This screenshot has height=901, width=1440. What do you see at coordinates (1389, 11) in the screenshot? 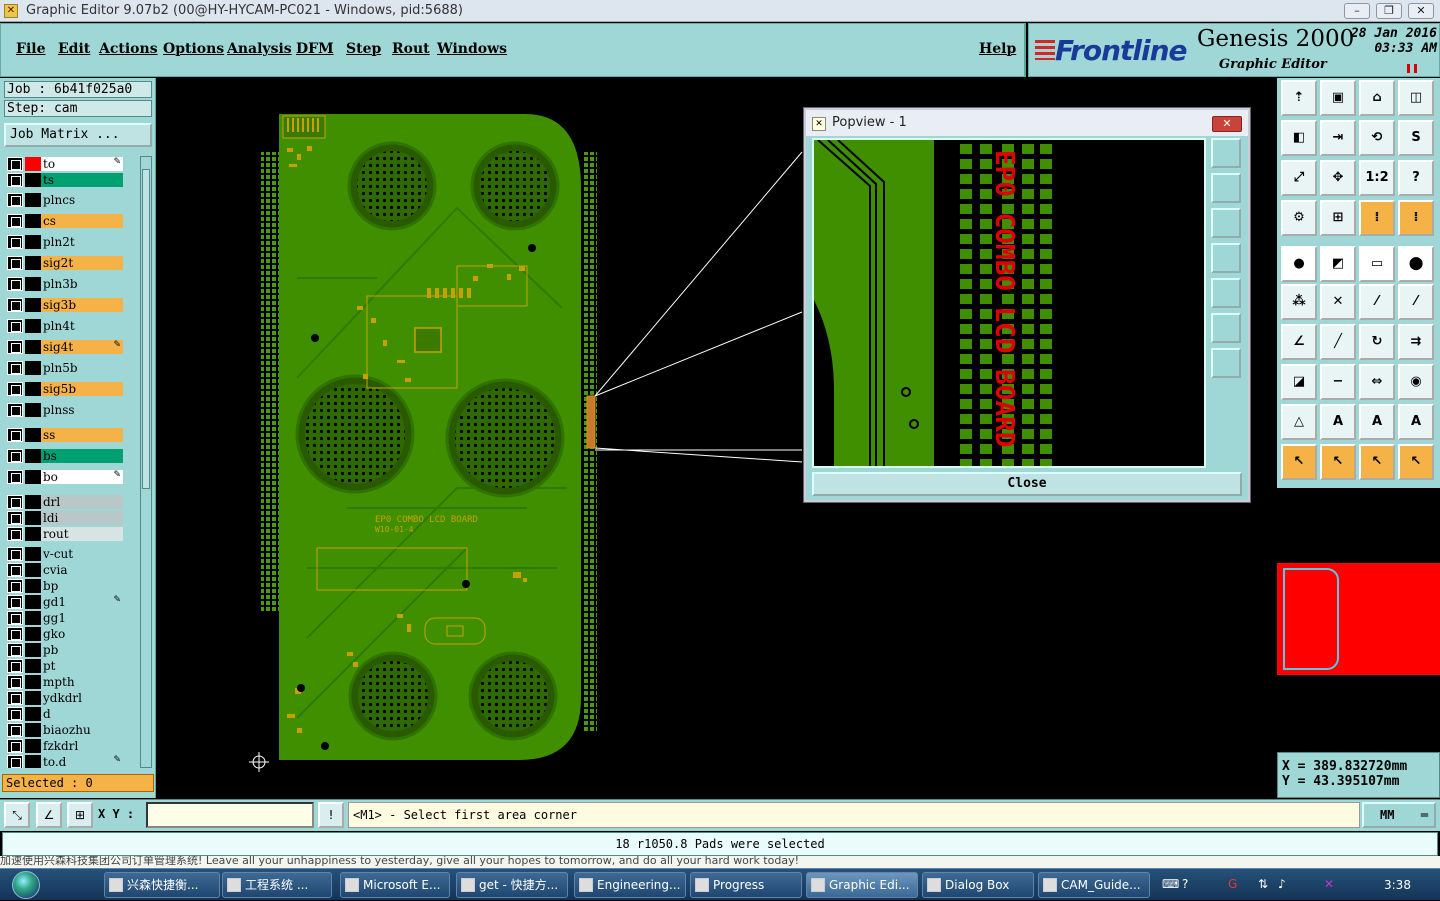
I see `restore-button: ❐` at bounding box center [1389, 11].